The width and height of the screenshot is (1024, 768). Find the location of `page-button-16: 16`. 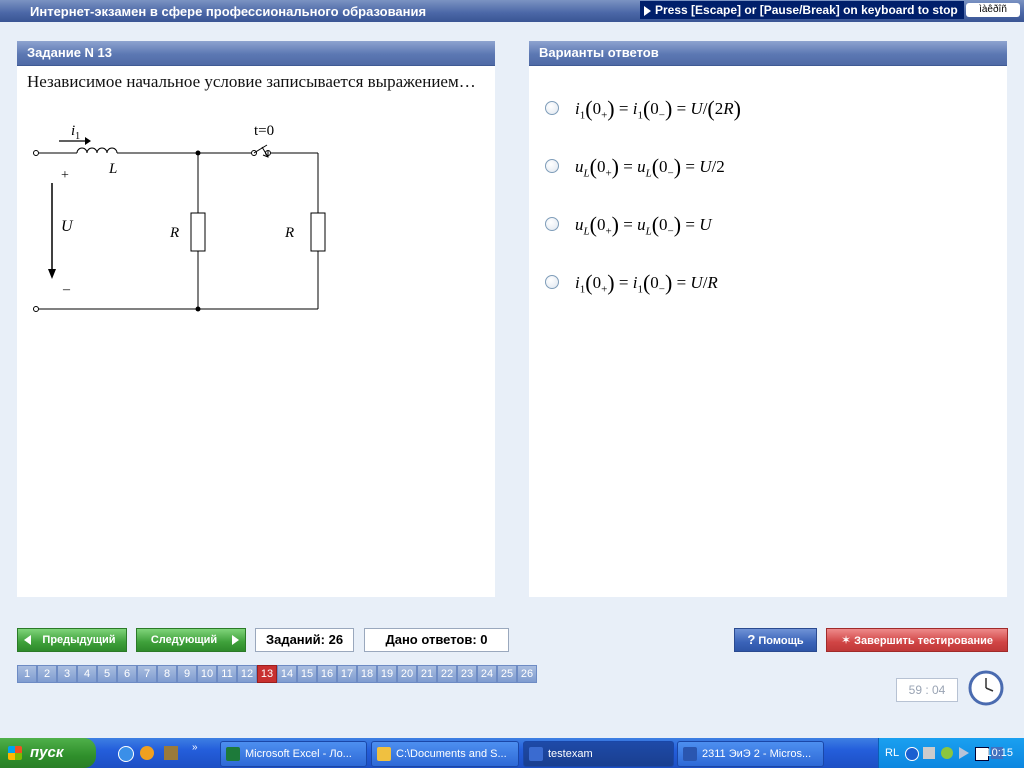

page-button-16: 16 is located at coordinates (327, 674).